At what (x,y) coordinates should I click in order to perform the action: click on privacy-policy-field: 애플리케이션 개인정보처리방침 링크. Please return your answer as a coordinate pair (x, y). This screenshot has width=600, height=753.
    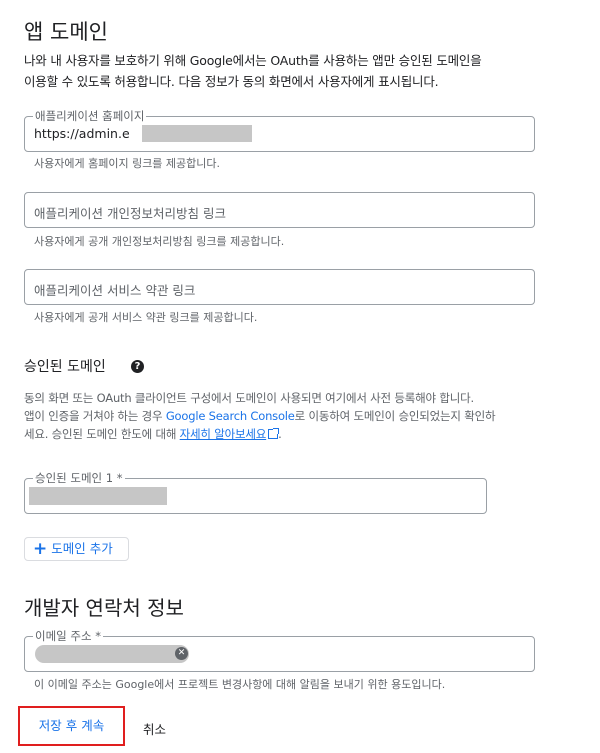
    Looking at the image, I should click on (279, 210).